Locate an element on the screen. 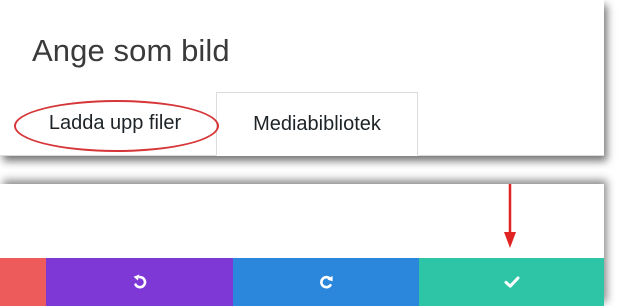  undo-icon is located at coordinates (140, 282).